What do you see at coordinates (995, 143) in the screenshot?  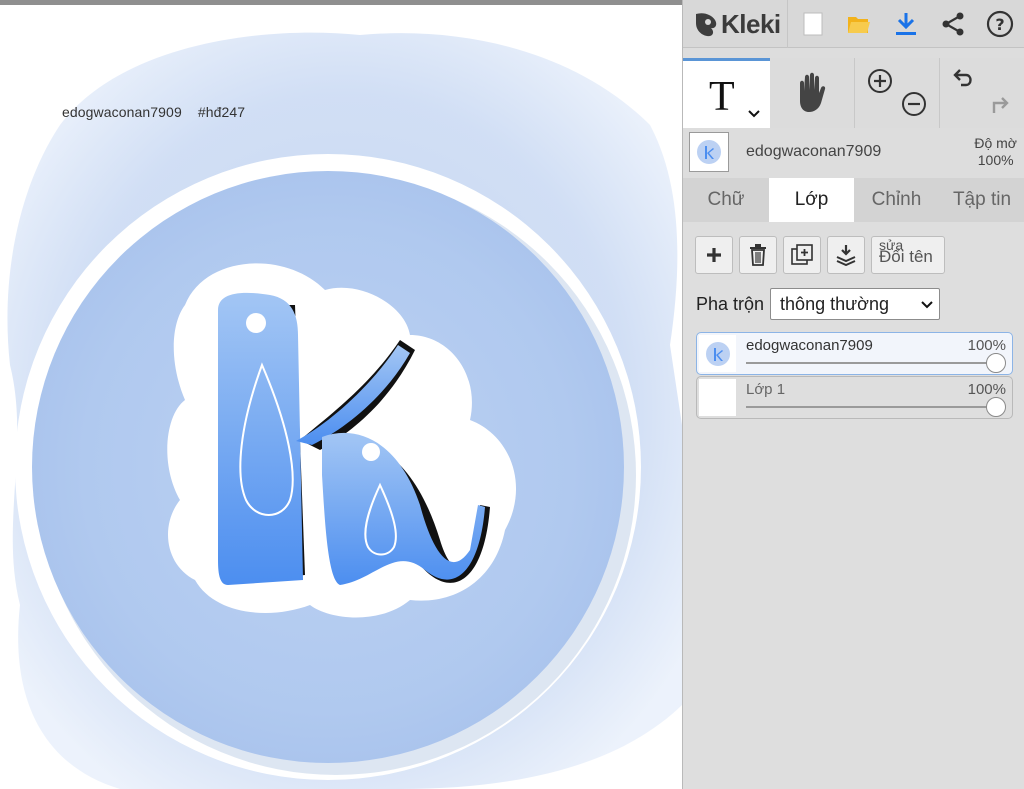 I see `opacity-label: Độ mờ` at bounding box center [995, 143].